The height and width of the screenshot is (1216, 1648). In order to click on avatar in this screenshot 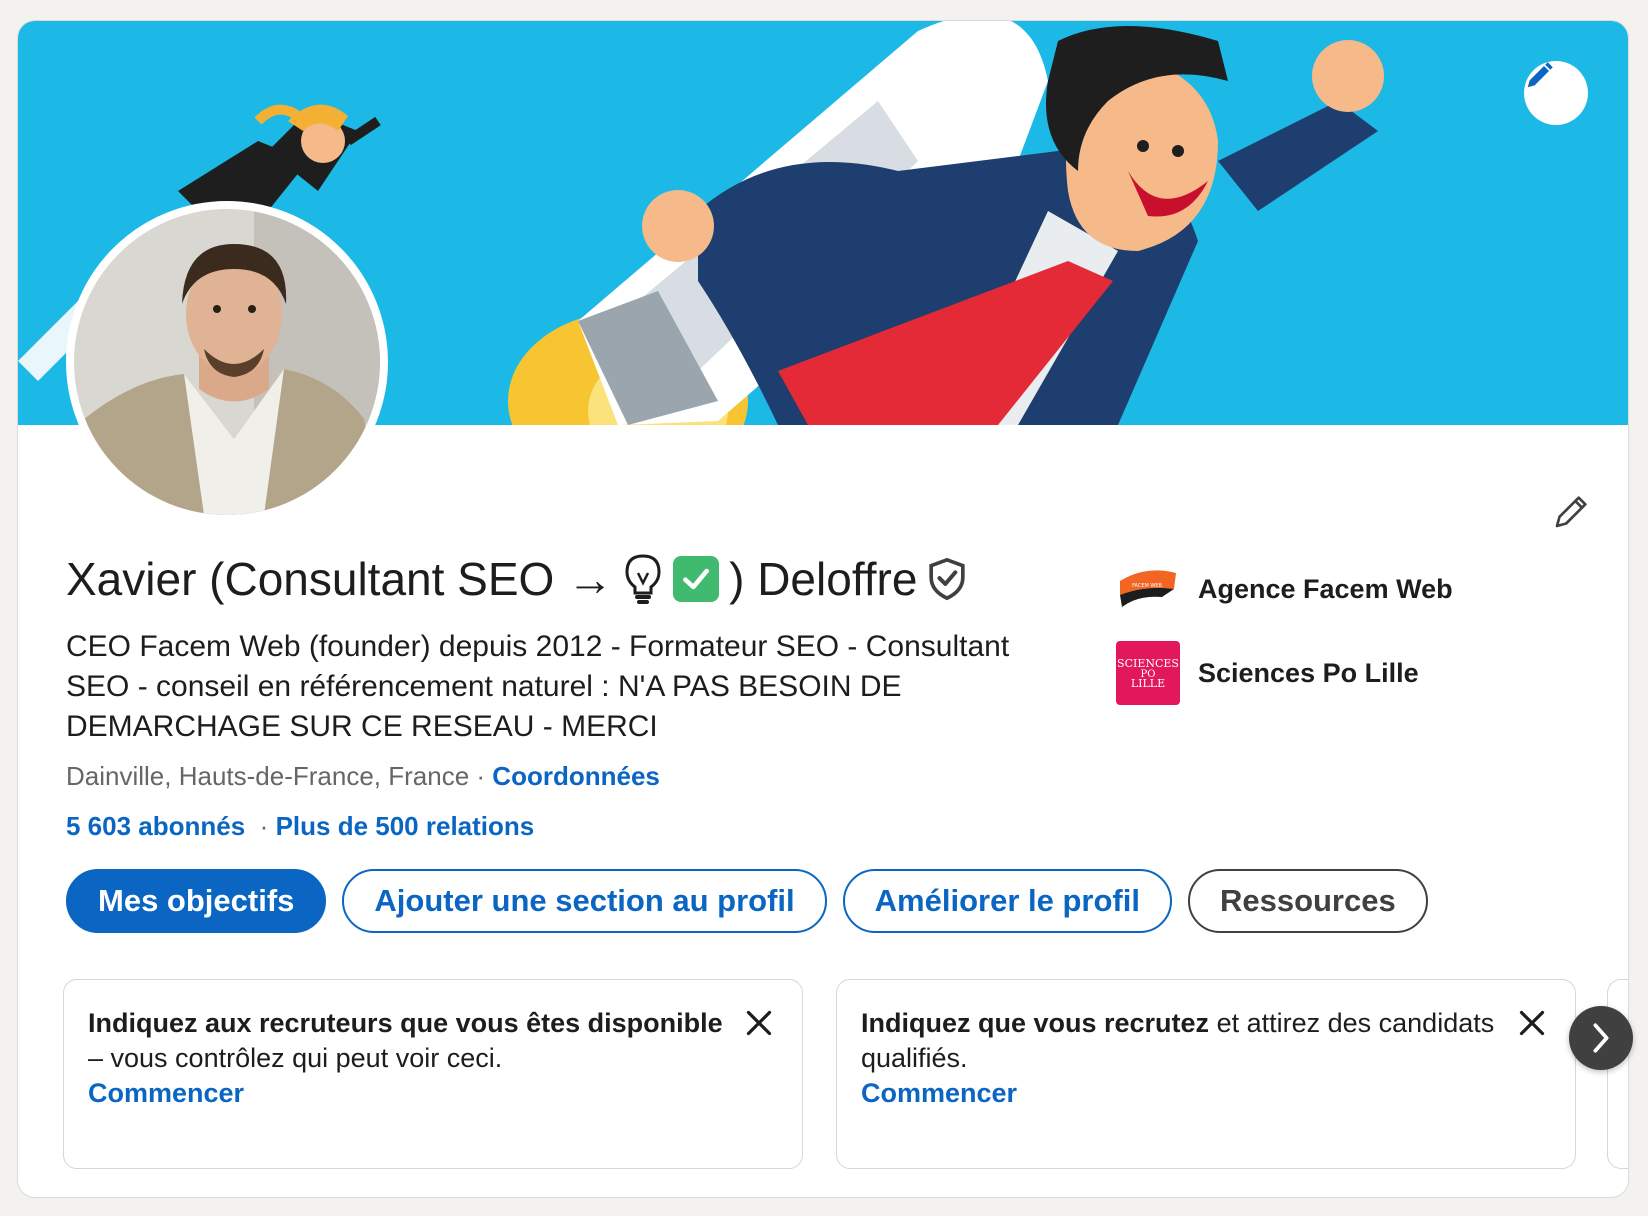, I will do `click(227, 362)`.